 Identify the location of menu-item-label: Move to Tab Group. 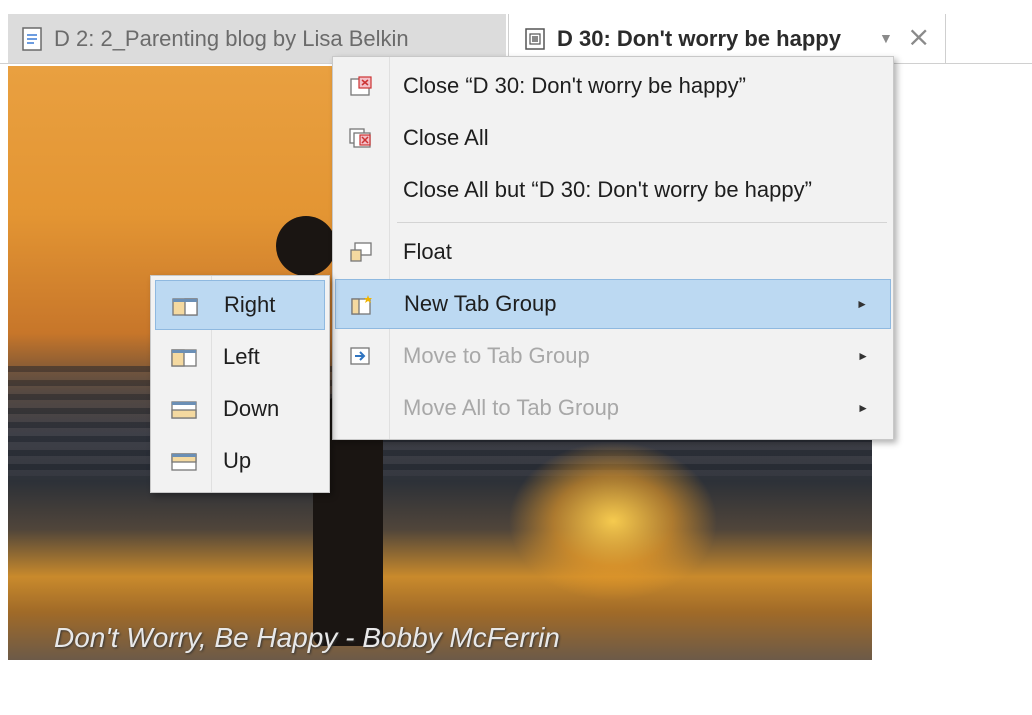
(496, 355).